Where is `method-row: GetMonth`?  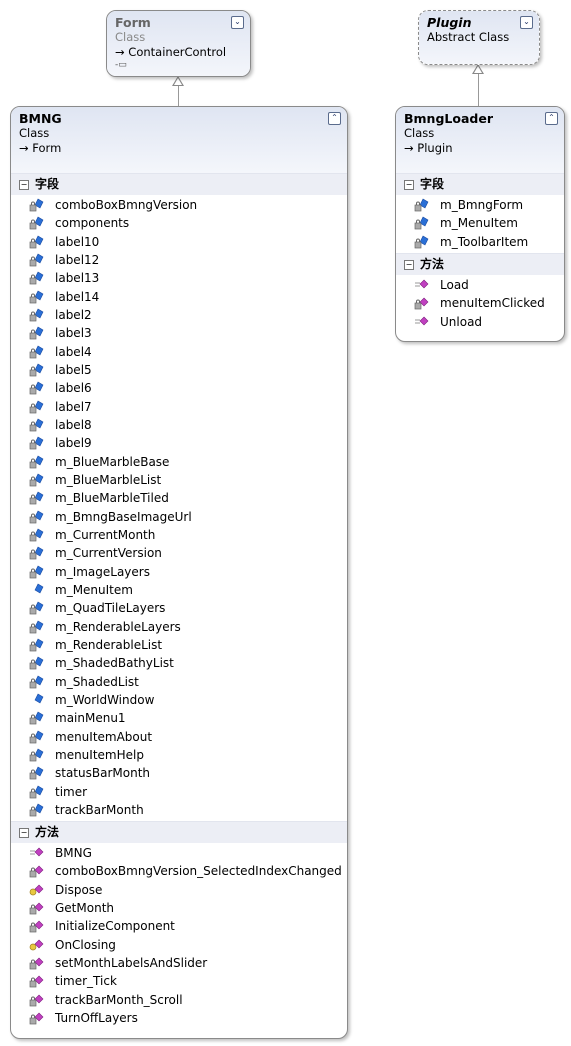
method-row: GetMonth is located at coordinates (179, 908).